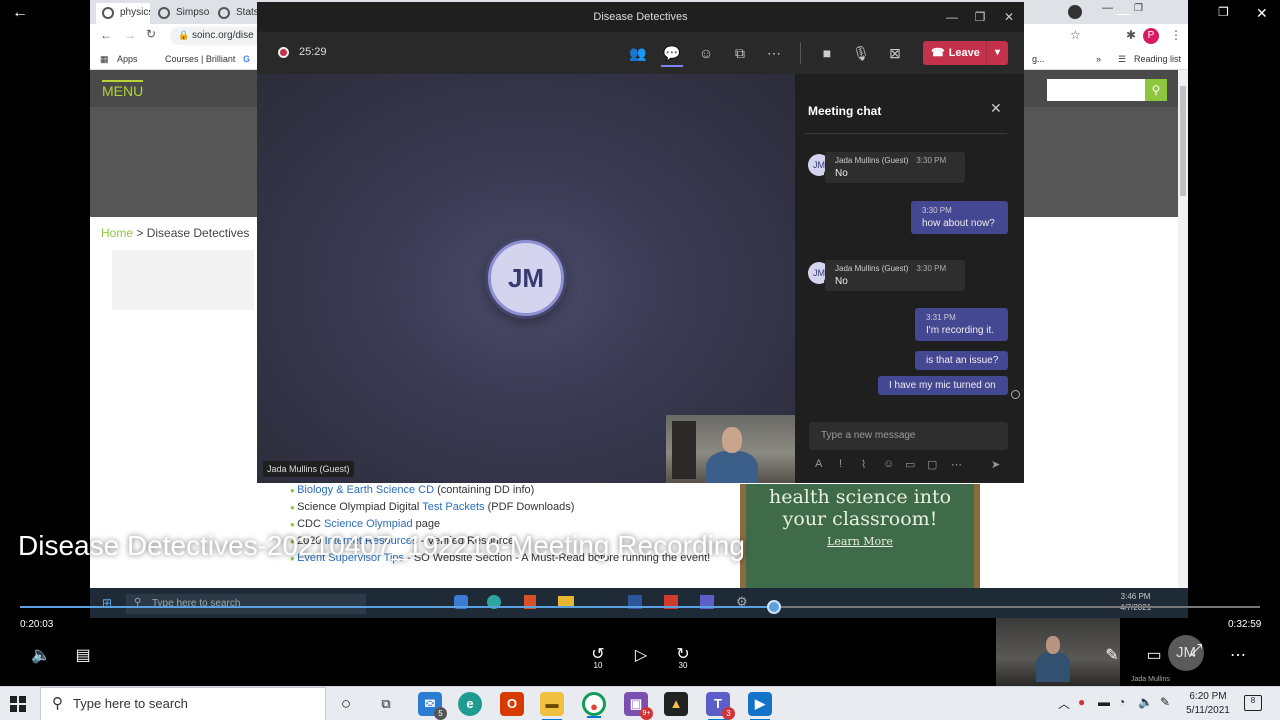  What do you see at coordinates (760, 706) in the screenshot?
I see `movies-tv-app-icon: ▶` at bounding box center [760, 706].